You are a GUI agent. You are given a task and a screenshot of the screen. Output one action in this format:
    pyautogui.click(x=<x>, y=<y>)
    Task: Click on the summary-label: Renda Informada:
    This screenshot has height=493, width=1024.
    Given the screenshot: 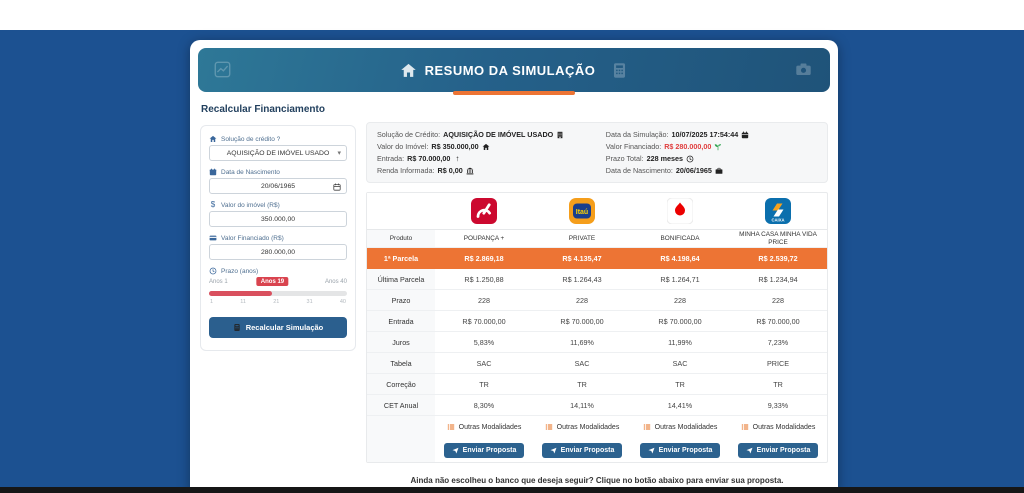 What is the action you would take?
    pyautogui.click(x=406, y=170)
    